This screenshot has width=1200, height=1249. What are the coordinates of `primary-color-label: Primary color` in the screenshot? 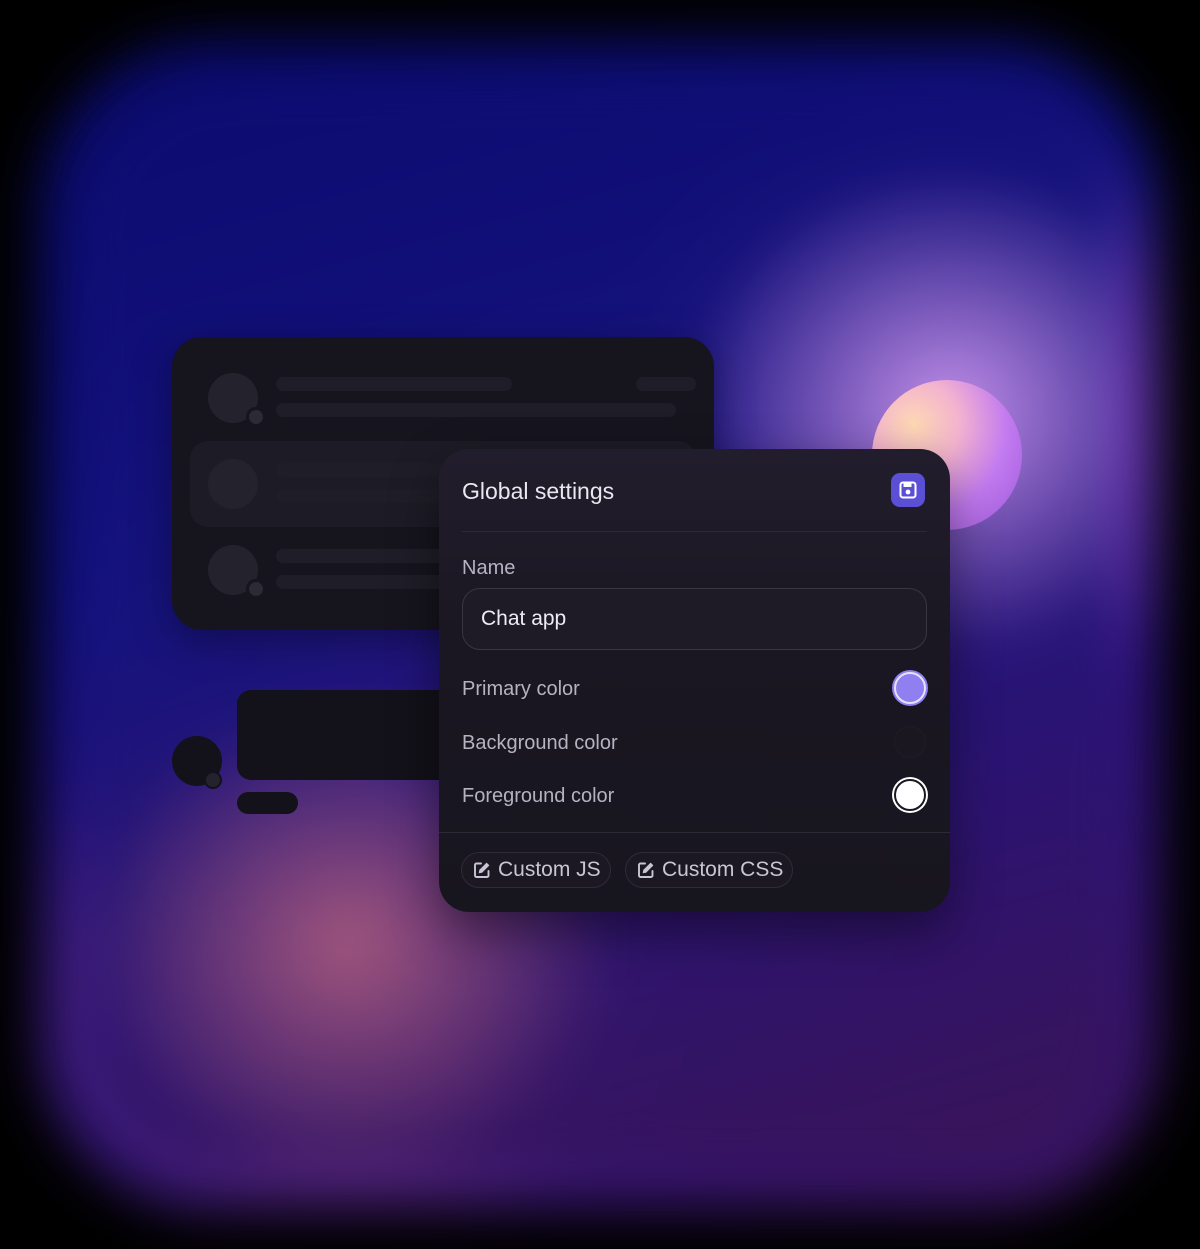 It's located at (521, 689).